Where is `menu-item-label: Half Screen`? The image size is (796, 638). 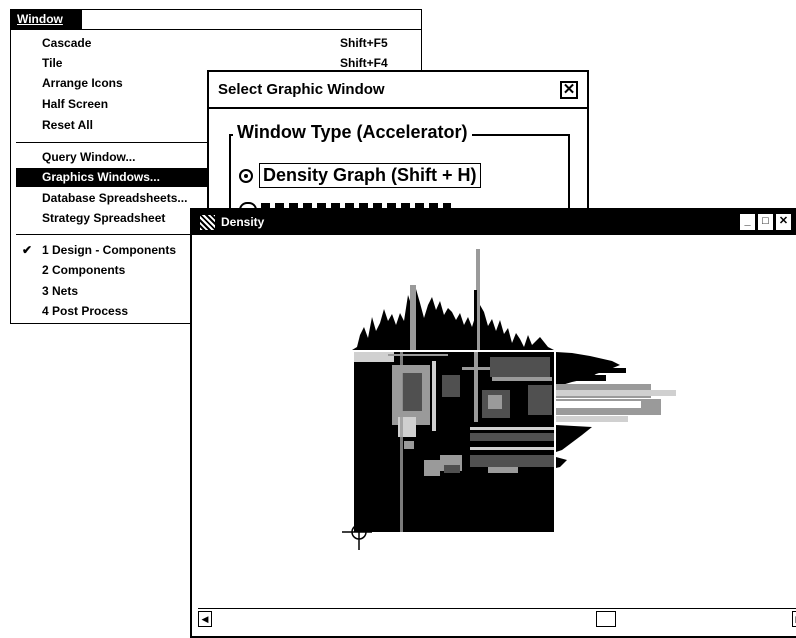 menu-item-label: Half Screen is located at coordinates (75, 104).